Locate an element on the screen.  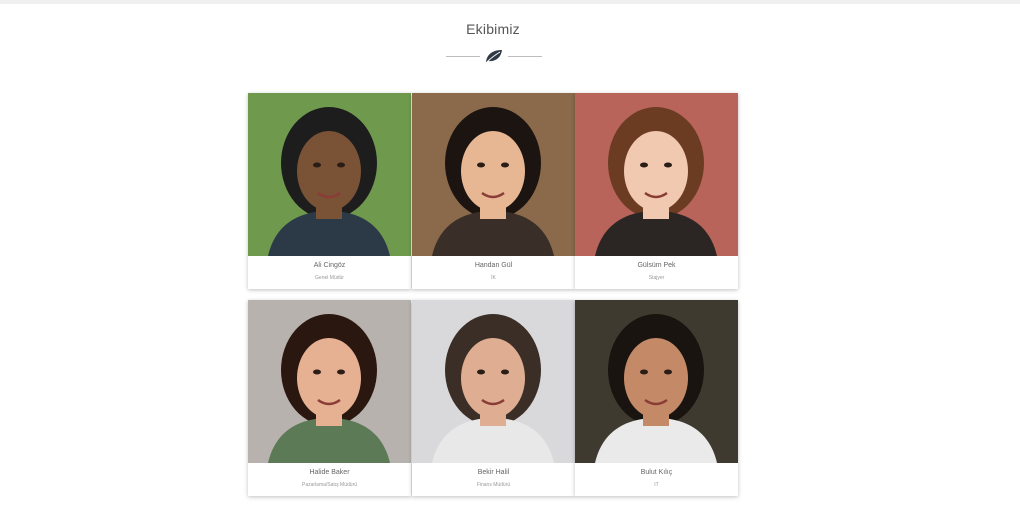
member-name: Ali Cingöz is located at coordinates (329, 265).